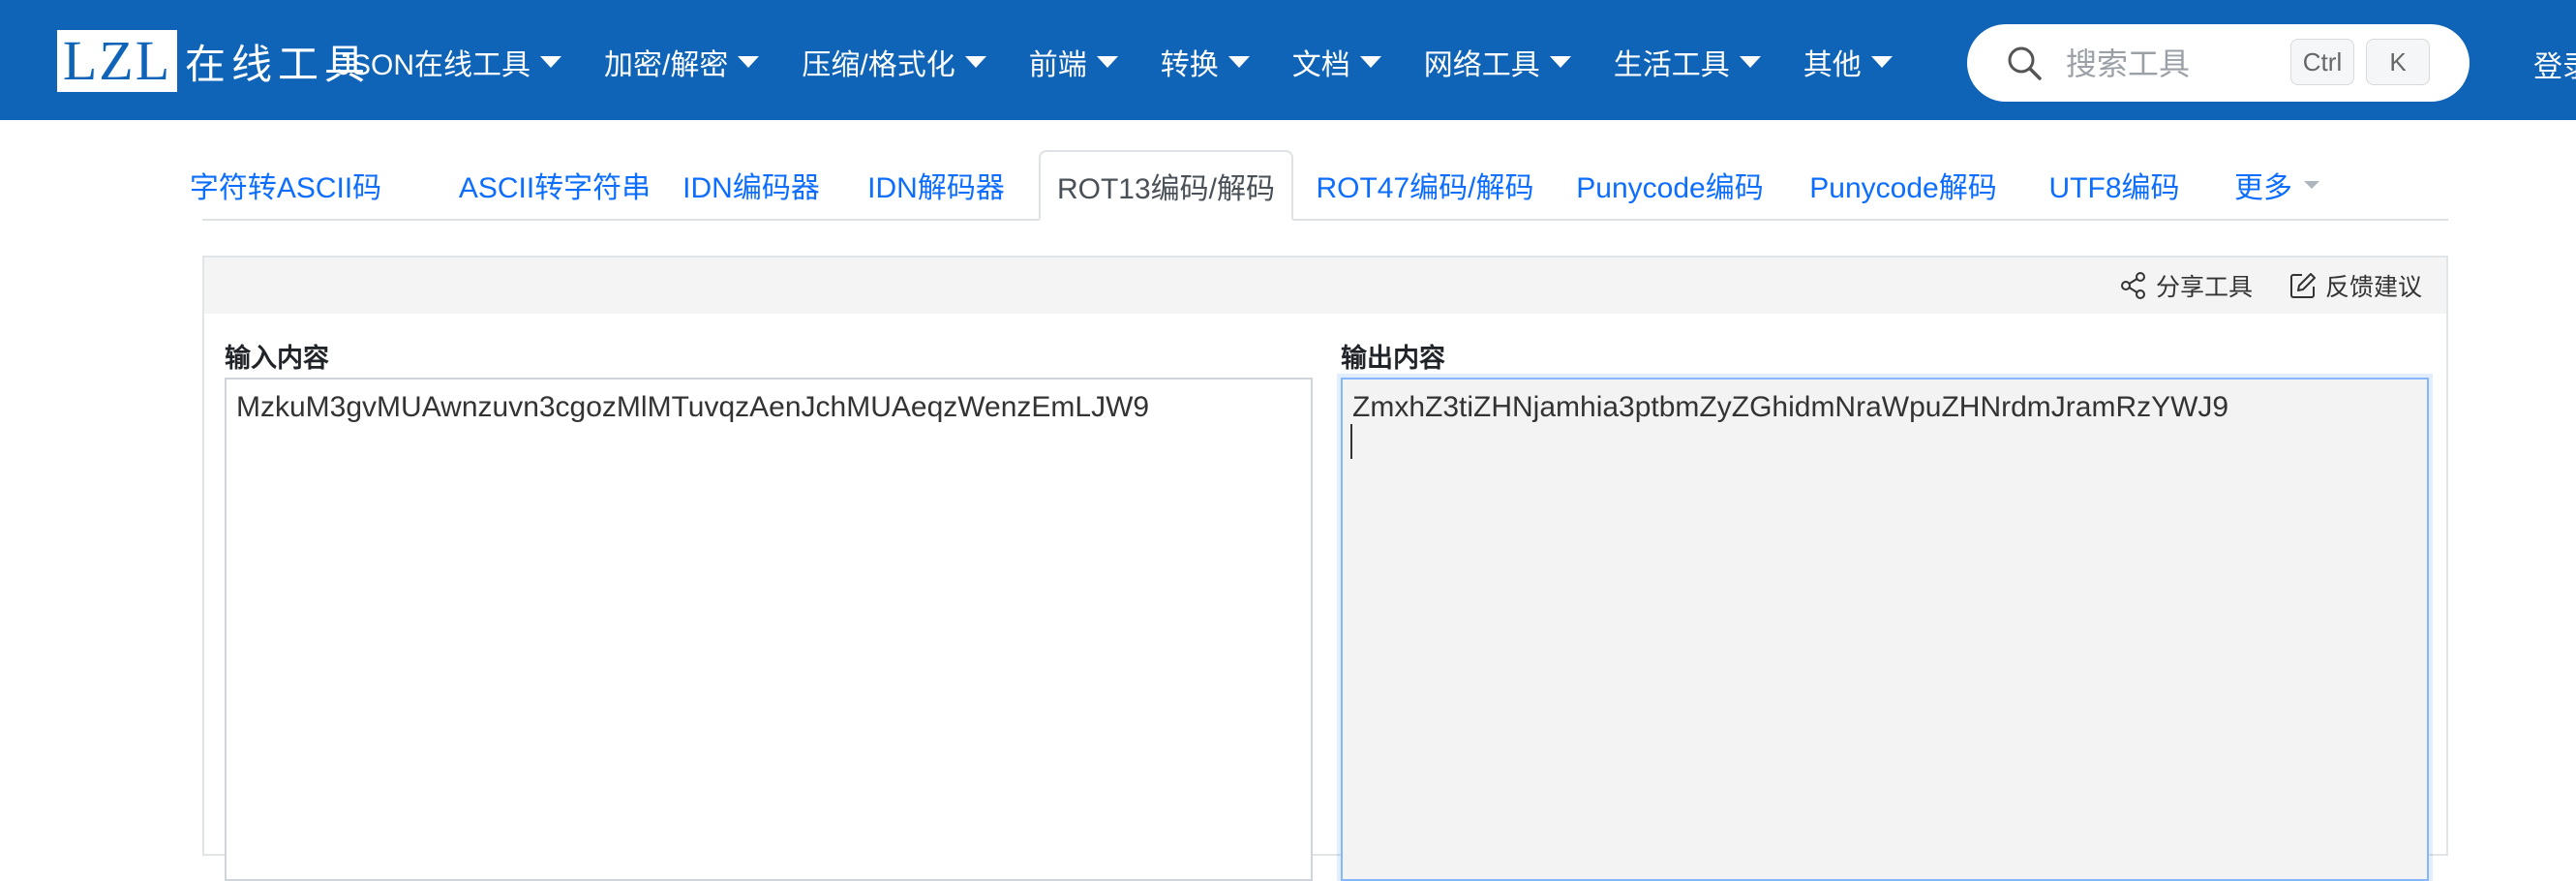 Image resolution: width=2576 pixels, height=881 pixels. What do you see at coordinates (1351, 441) in the screenshot?
I see `text-cursor` at bounding box center [1351, 441].